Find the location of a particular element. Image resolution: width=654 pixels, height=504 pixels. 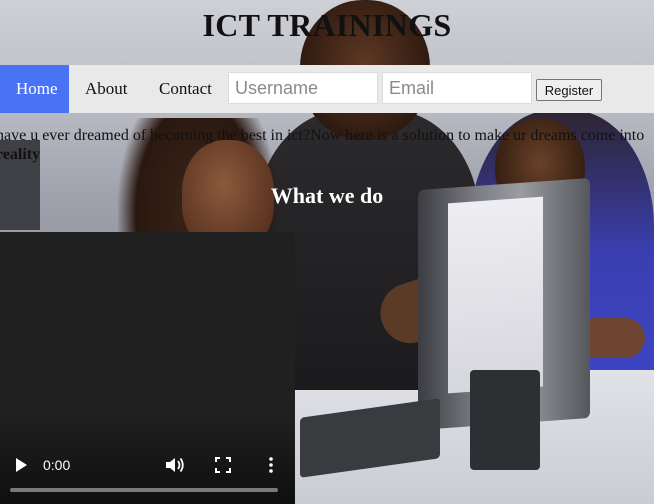

play-icon is located at coordinates (21, 465).